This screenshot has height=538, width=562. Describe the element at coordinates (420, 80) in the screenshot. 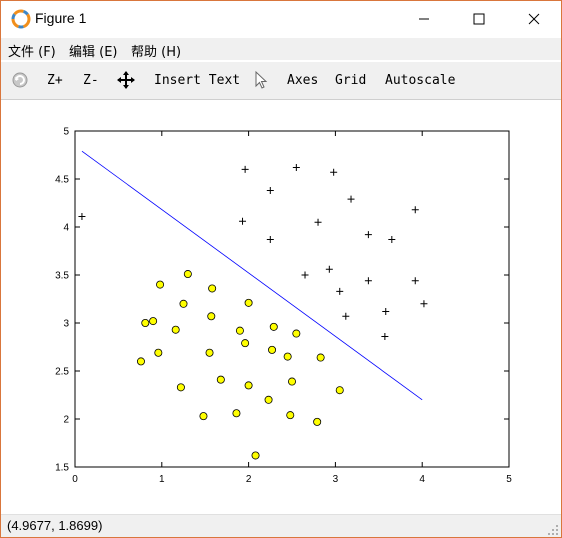

I see `autoscale-button: Autoscale` at that location.